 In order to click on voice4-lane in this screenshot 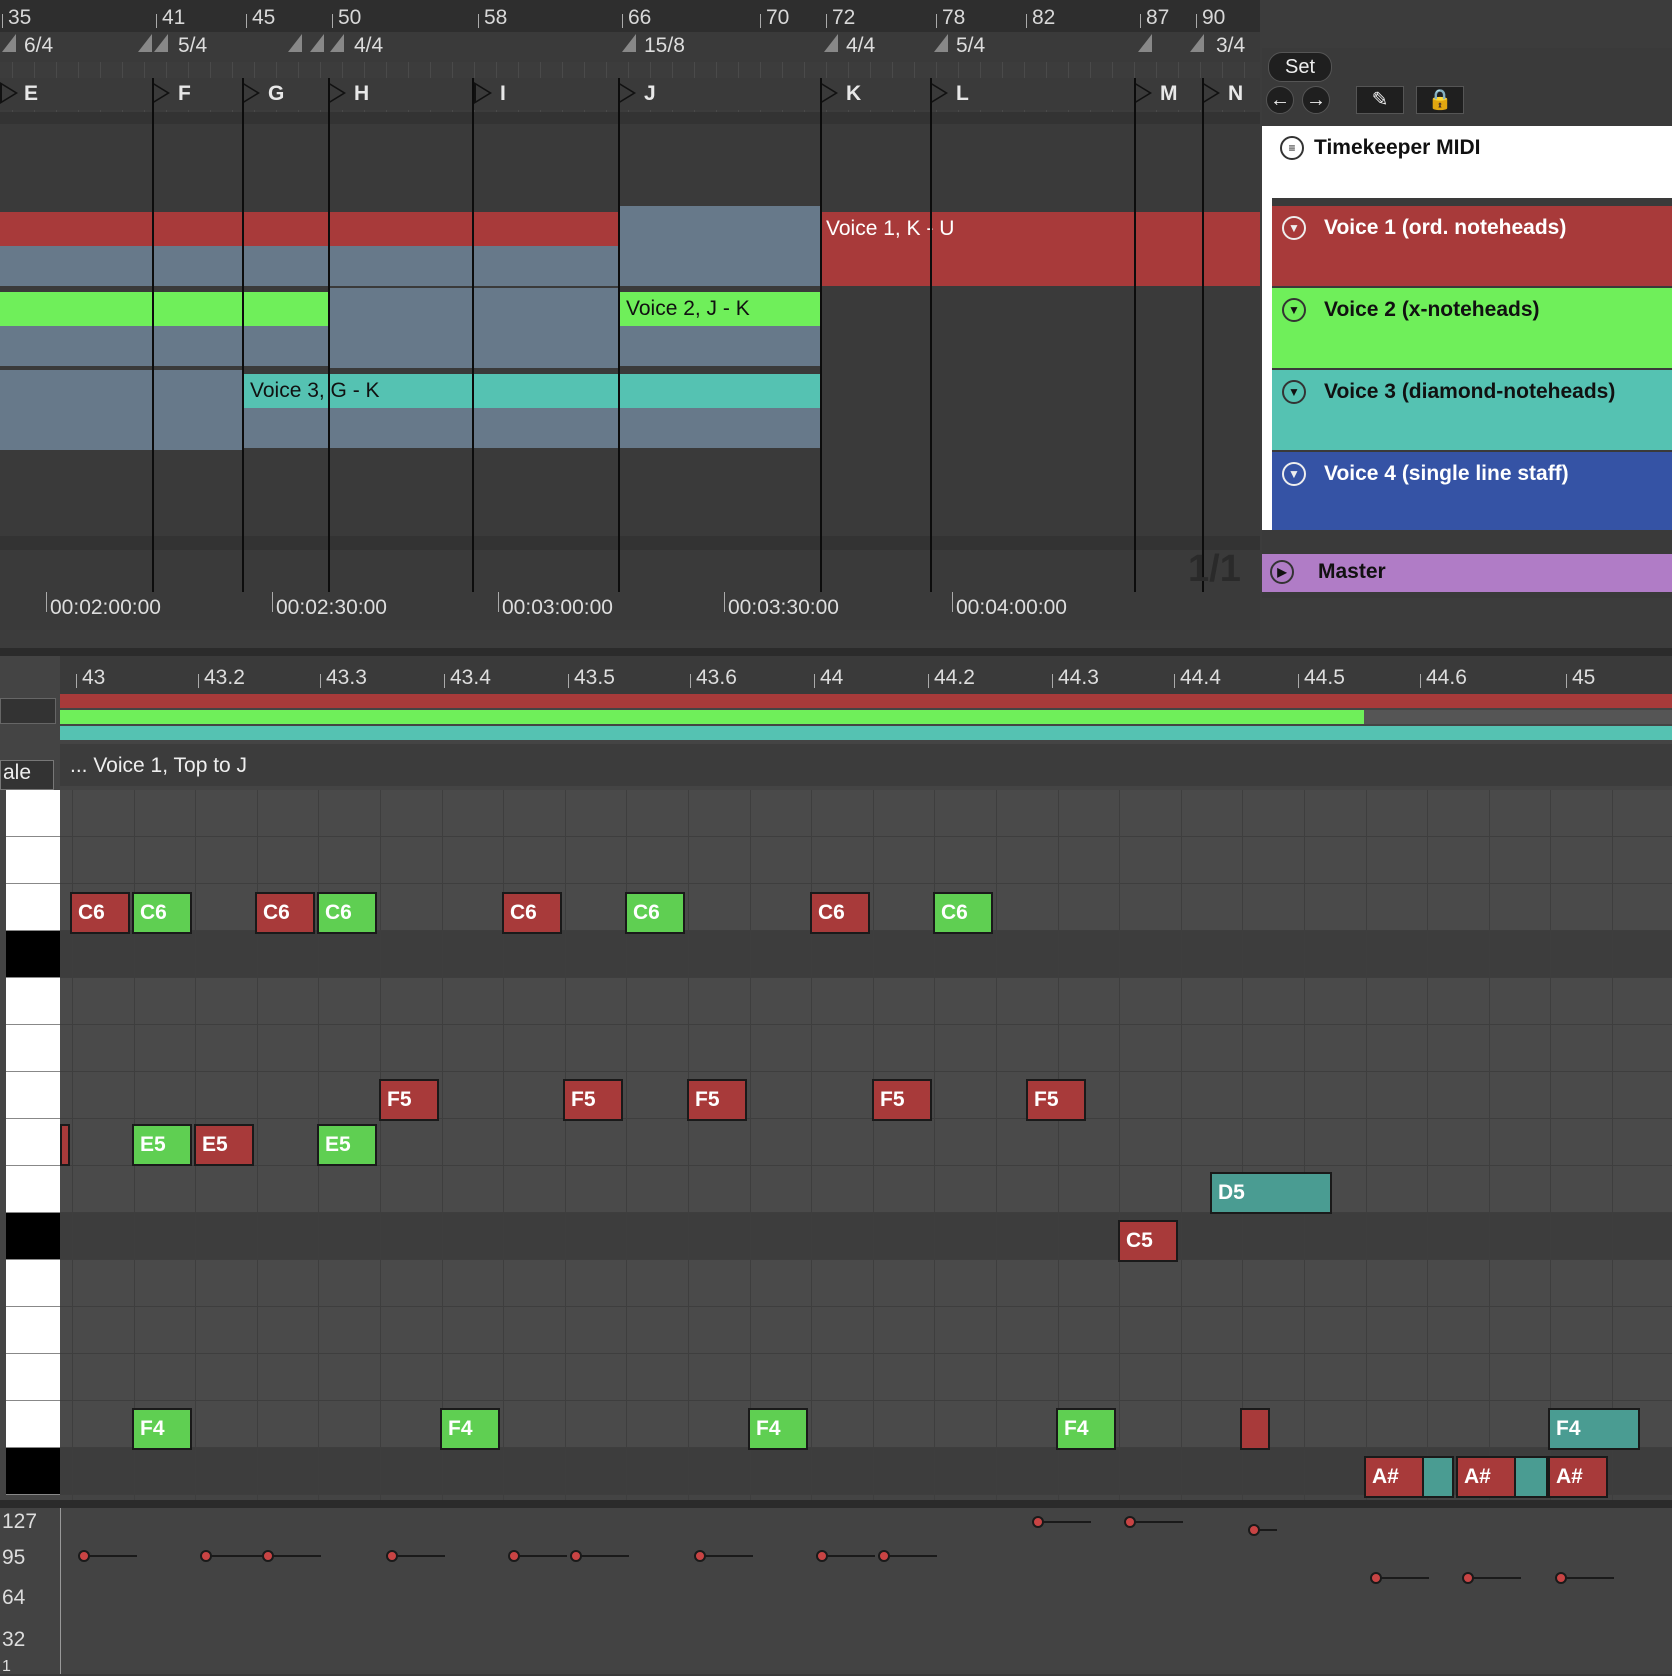, I will do `click(630, 494)`.